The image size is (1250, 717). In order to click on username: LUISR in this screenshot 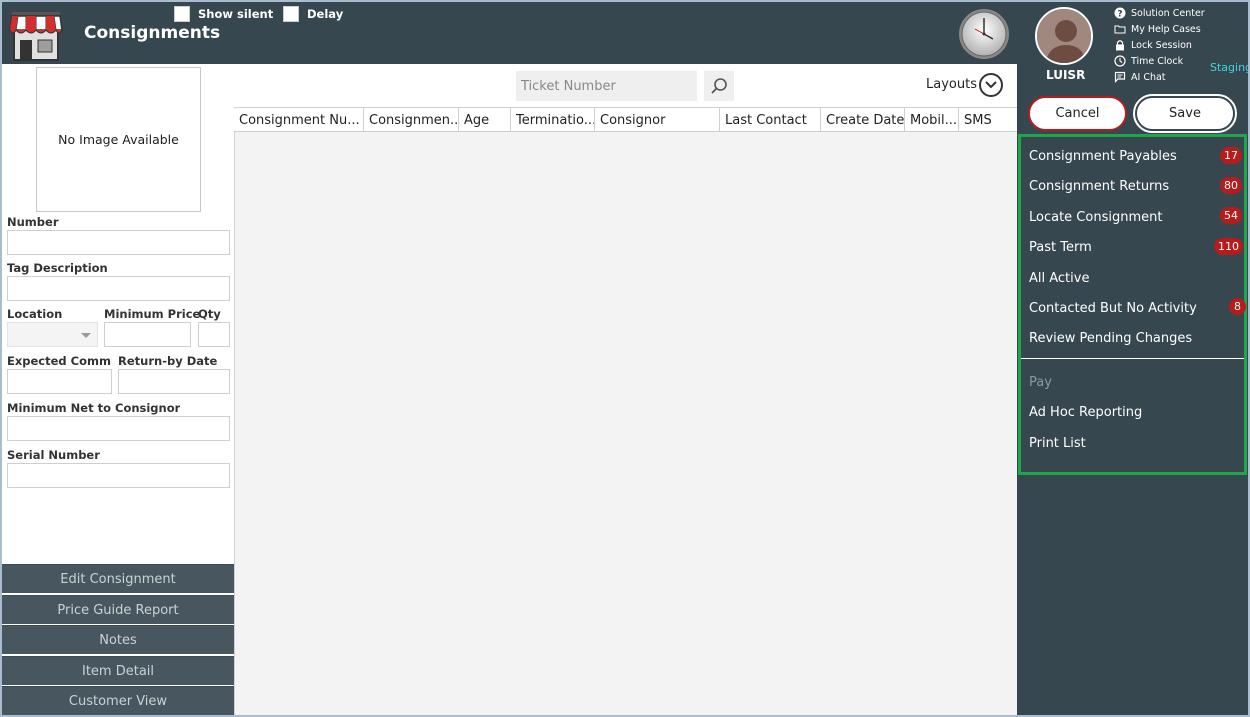, I will do `click(1066, 75)`.